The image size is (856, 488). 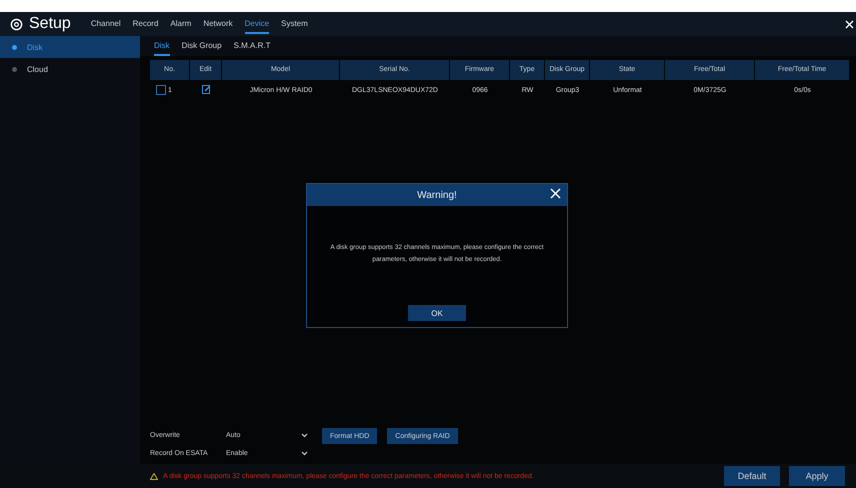 What do you see at coordinates (16, 24) in the screenshot?
I see `settings-icon` at bounding box center [16, 24].